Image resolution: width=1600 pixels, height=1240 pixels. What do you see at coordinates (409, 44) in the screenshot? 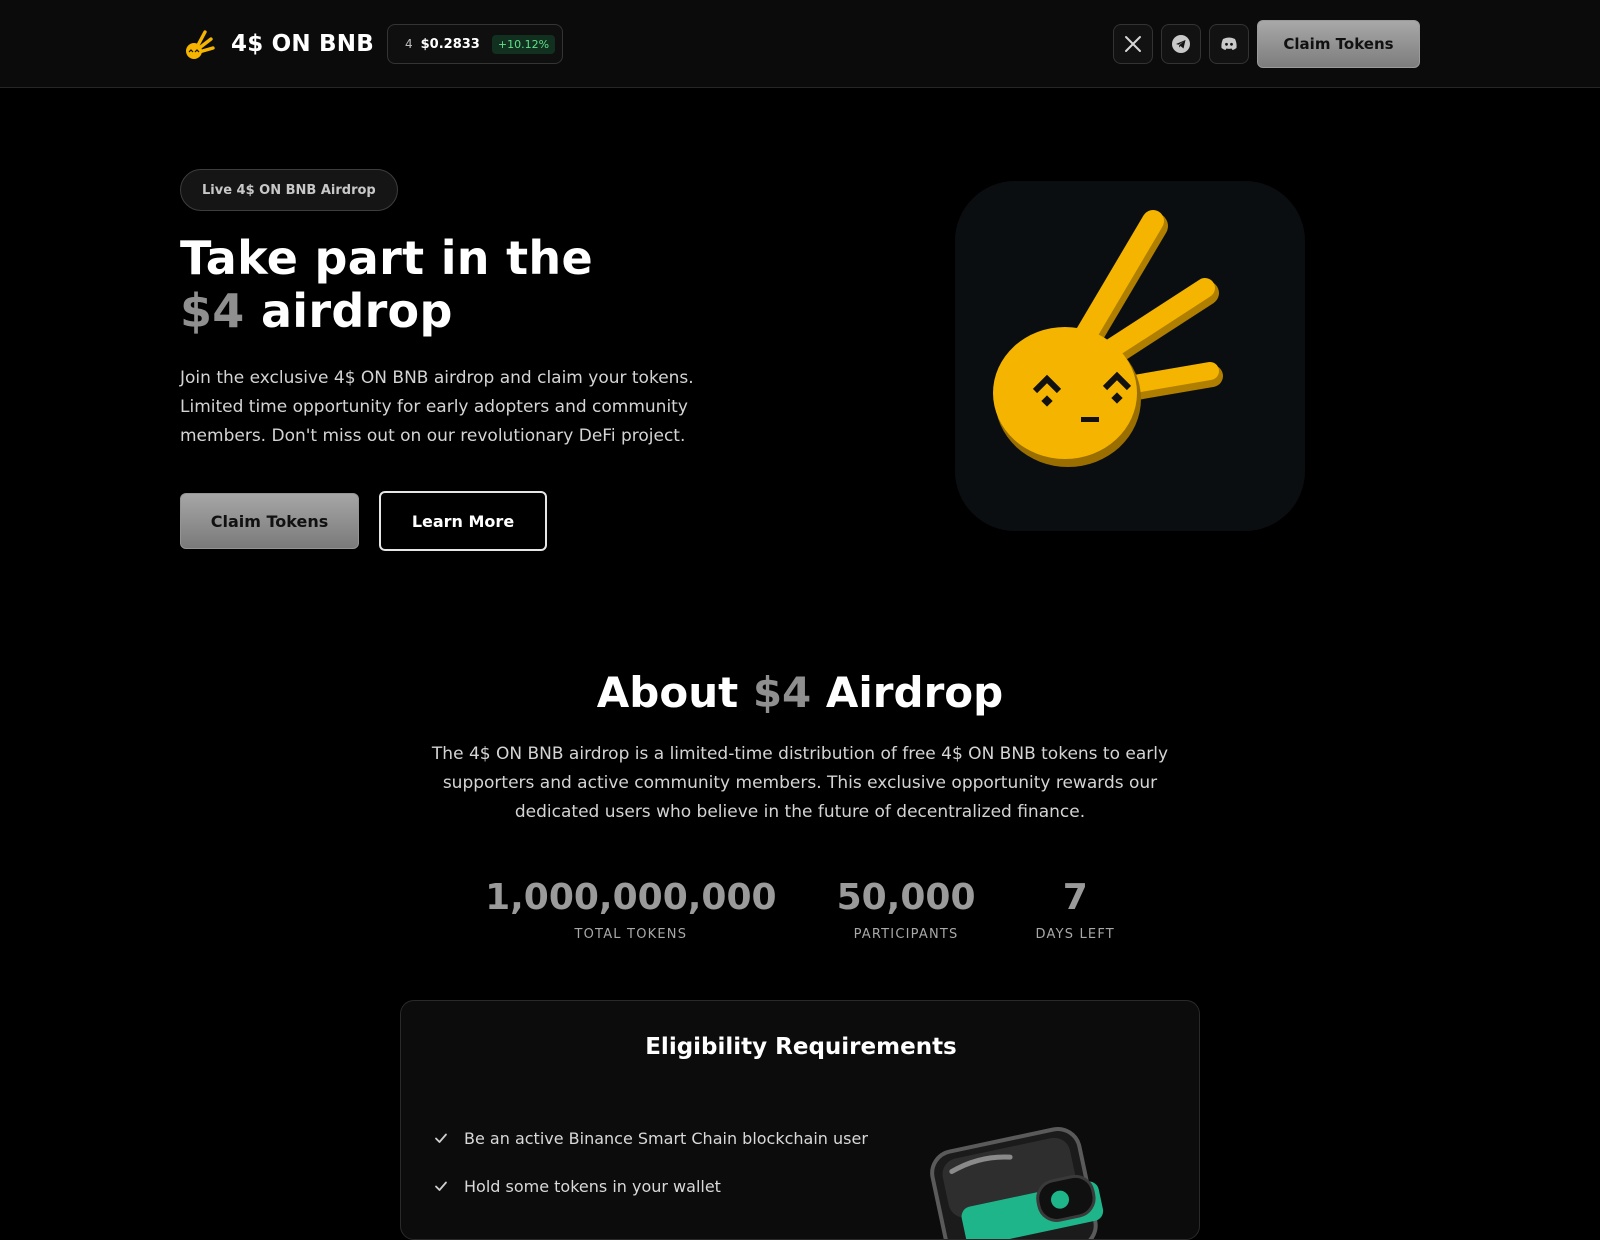
I see `ticker-symbol: 4` at bounding box center [409, 44].